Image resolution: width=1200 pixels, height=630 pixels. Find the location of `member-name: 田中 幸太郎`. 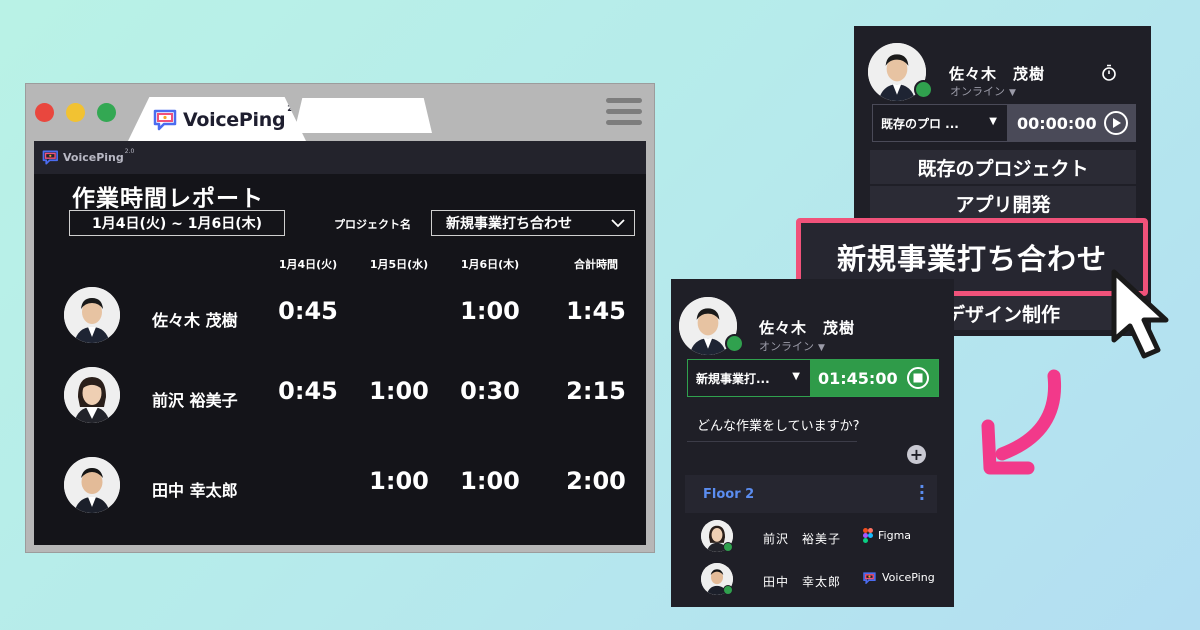

member-name: 田中 幸太郎 is located at coordinates (802, 582).